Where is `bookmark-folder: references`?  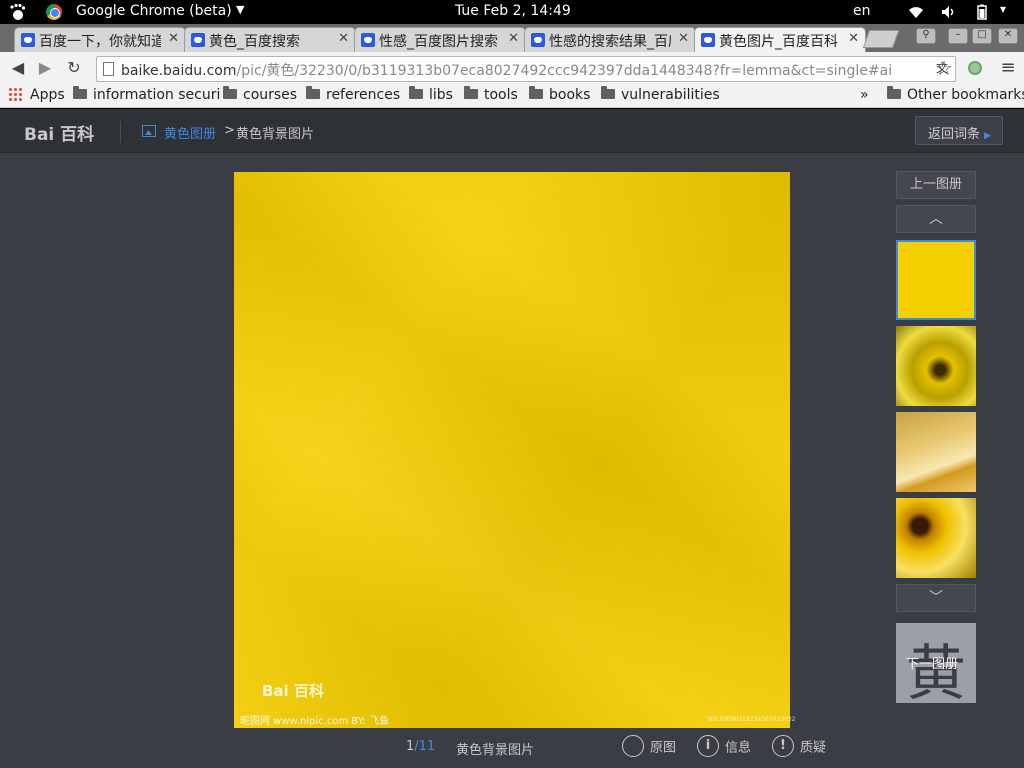
bookmark-folder: references is located at coordinates (353, 94).